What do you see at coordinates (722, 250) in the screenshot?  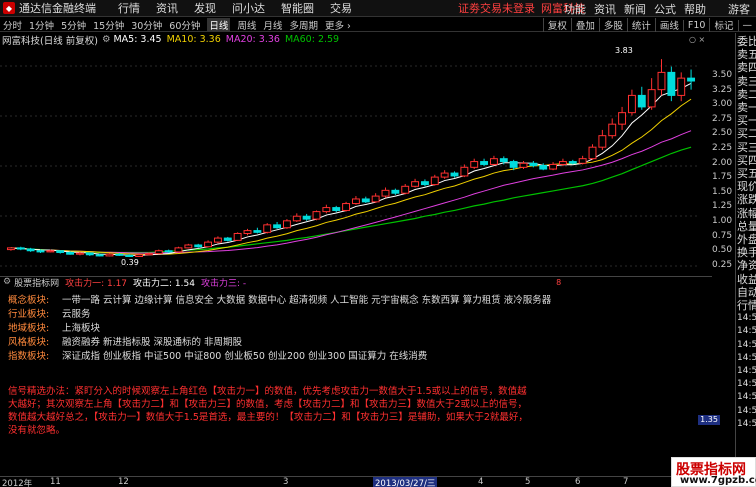 I see `price-axis-label: 0.50` at bounding box center [722, 250].